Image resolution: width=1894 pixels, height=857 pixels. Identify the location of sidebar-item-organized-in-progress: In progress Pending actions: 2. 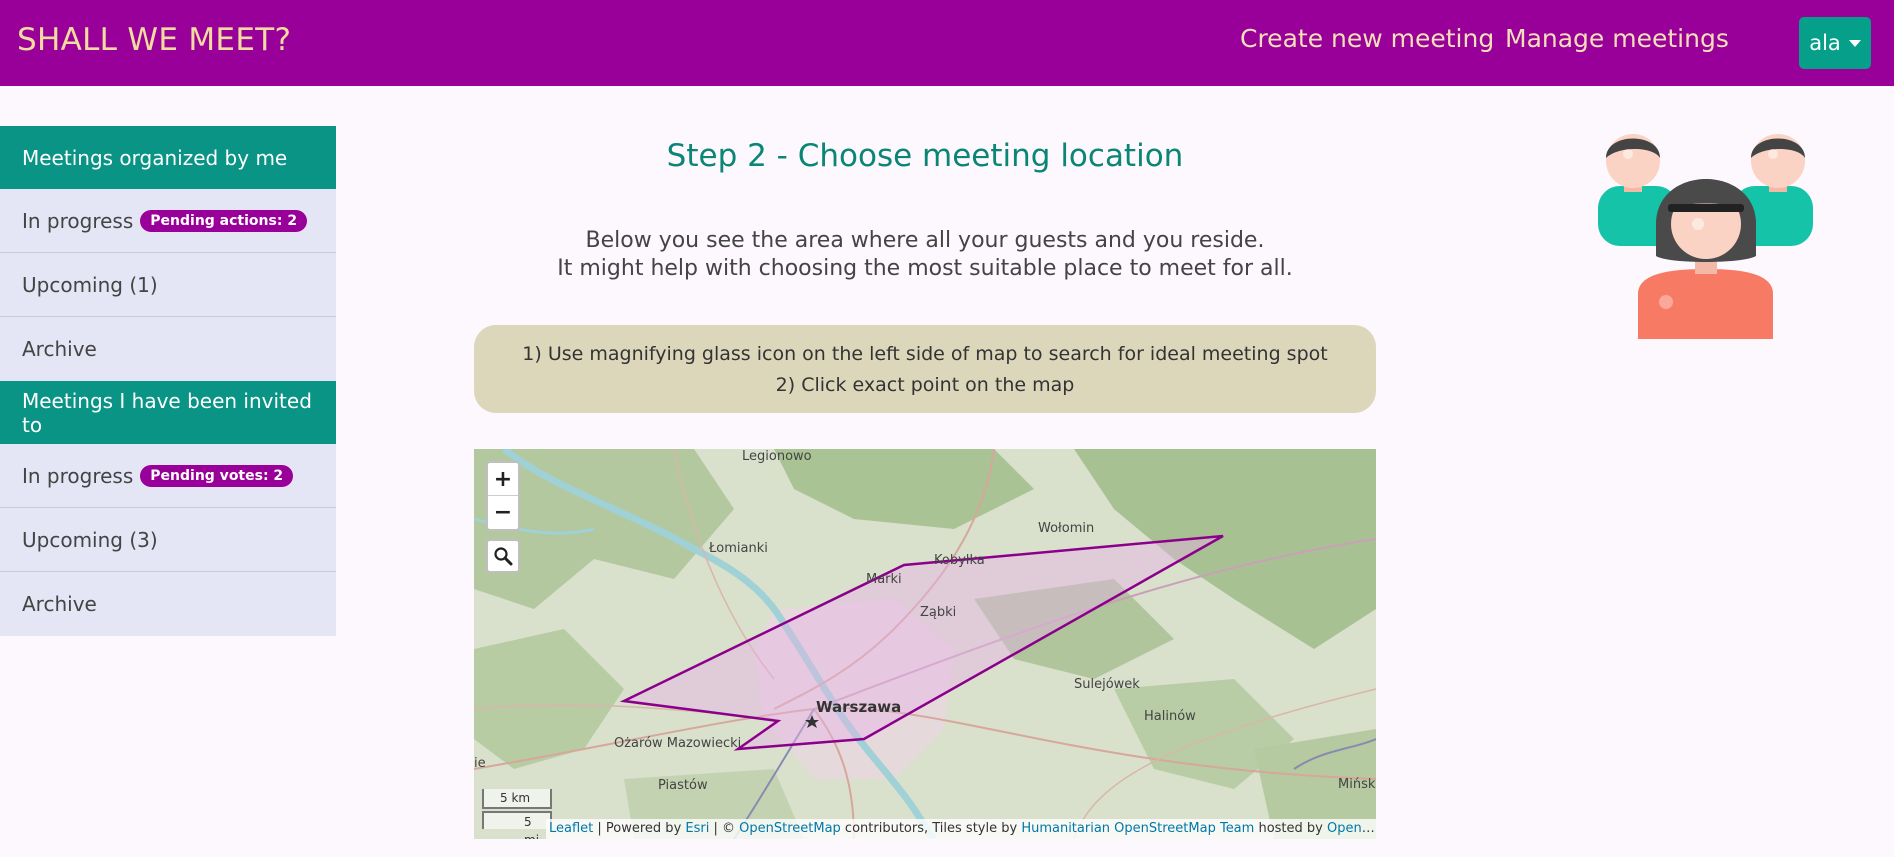
(168, 221).